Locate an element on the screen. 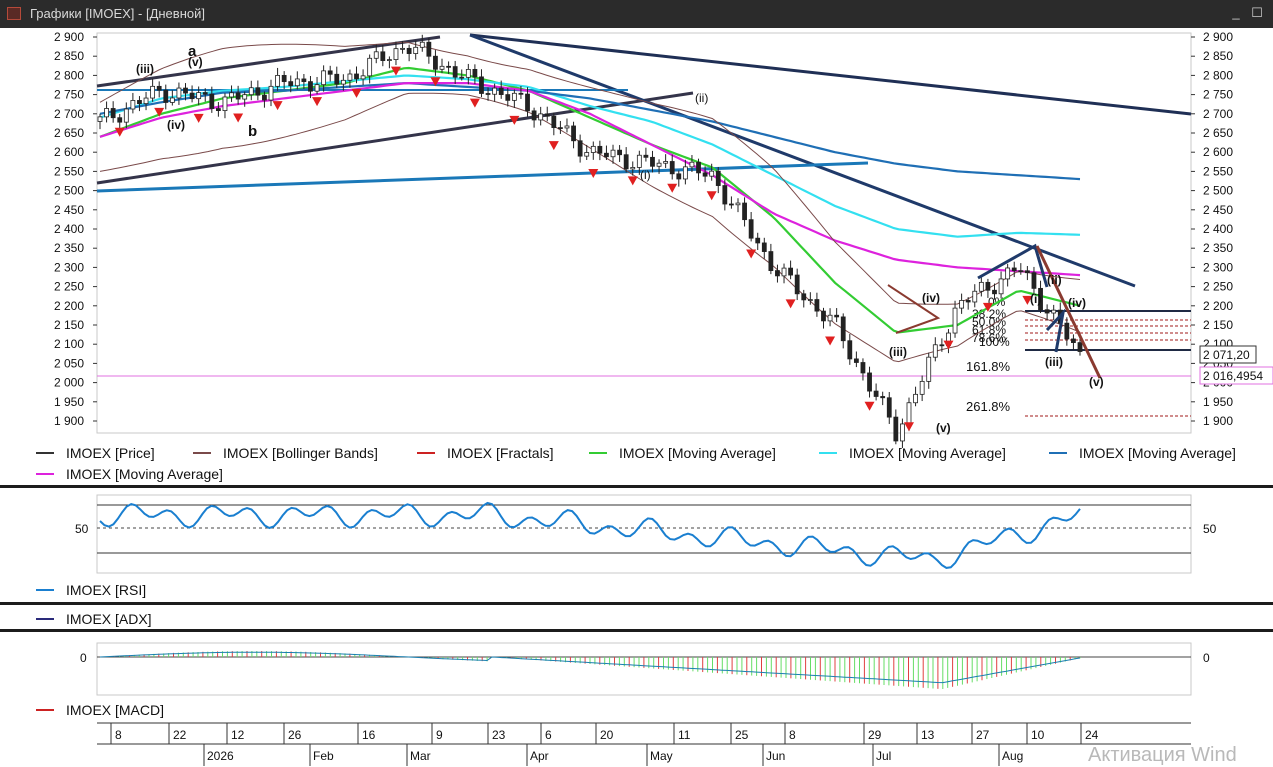  price-tick-left: 2 450 is located at coordinates (69, 210).